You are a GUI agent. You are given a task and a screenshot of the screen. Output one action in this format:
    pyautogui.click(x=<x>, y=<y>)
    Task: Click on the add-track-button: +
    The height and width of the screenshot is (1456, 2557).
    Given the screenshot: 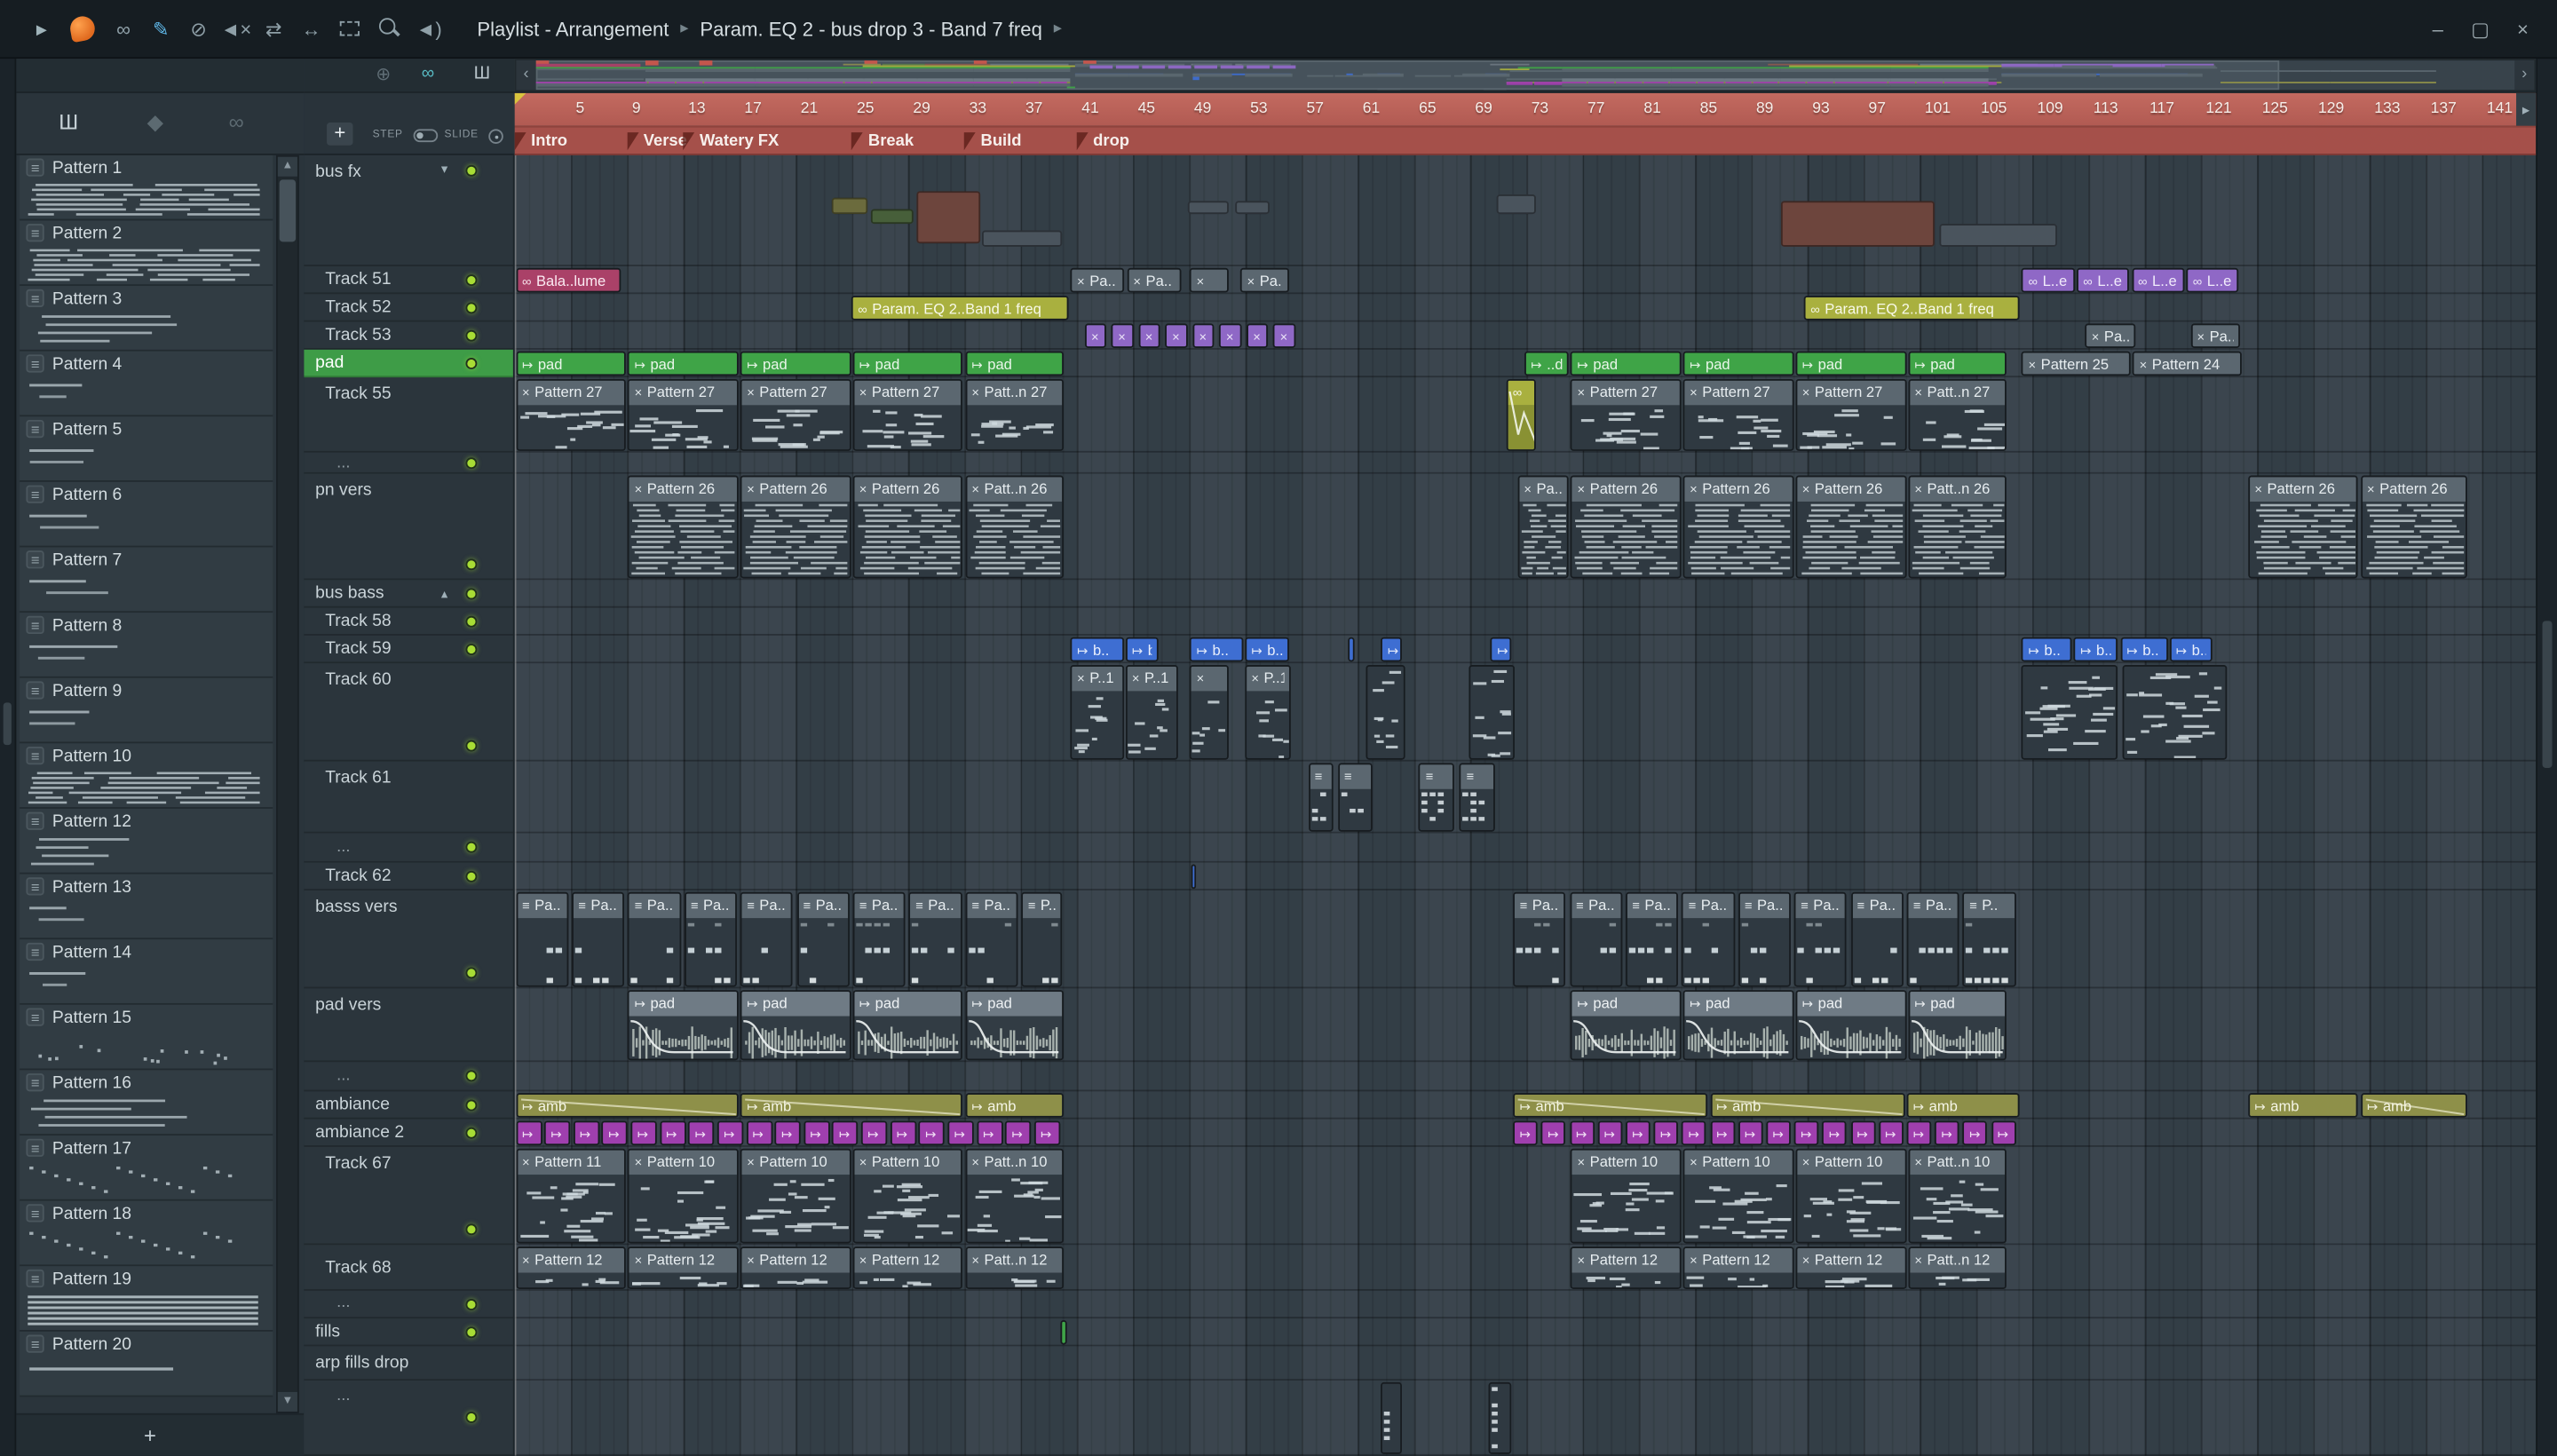 What is the action you would take?
    pyautogui.click(x=340, y=134)
    